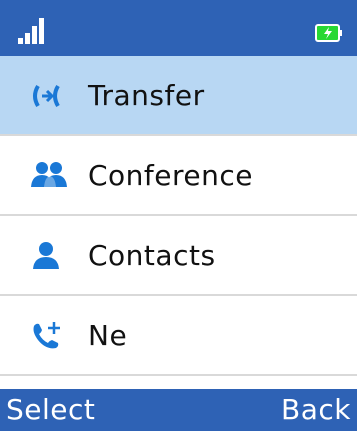  What do you see at coordinates (146, 95) in the screenshot?
I see `menu-item-label: Transfer` at bounding box center [146, 95].